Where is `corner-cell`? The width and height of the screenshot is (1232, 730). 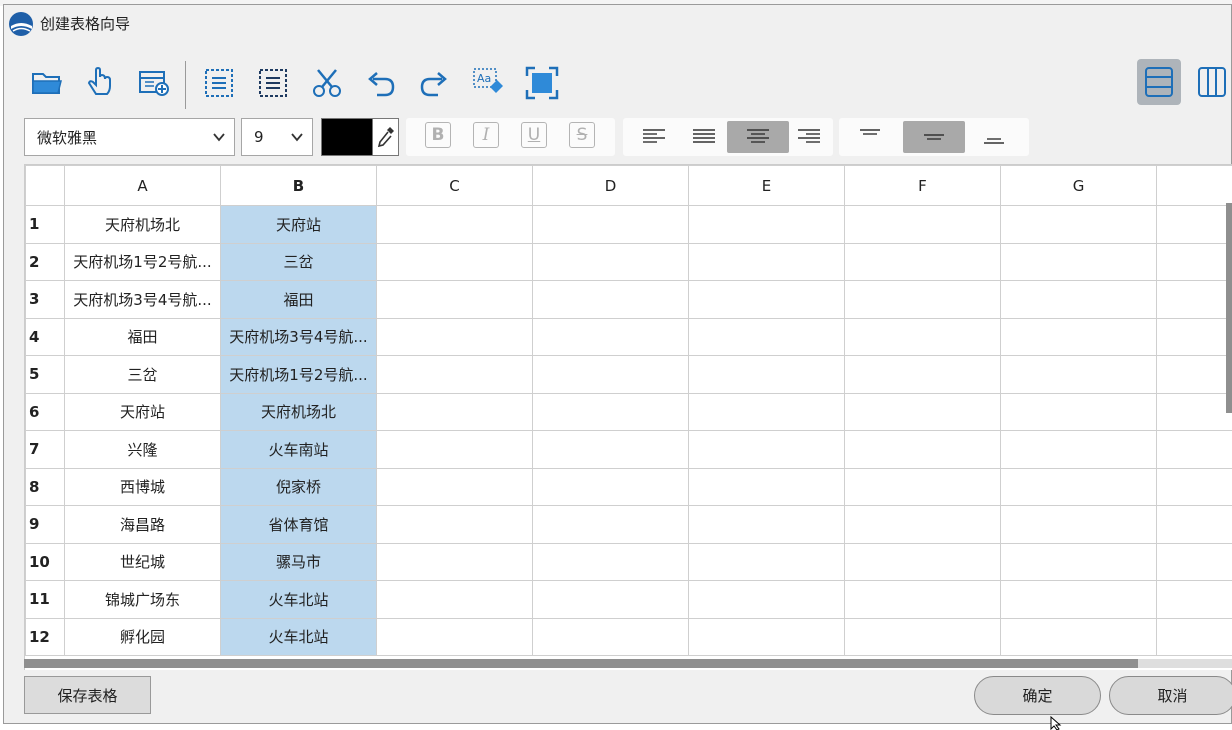 corner-cell is located at coordinates (45, 185).